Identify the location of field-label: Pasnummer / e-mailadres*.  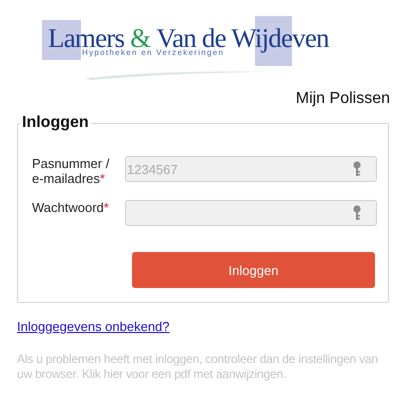
(71, 171).